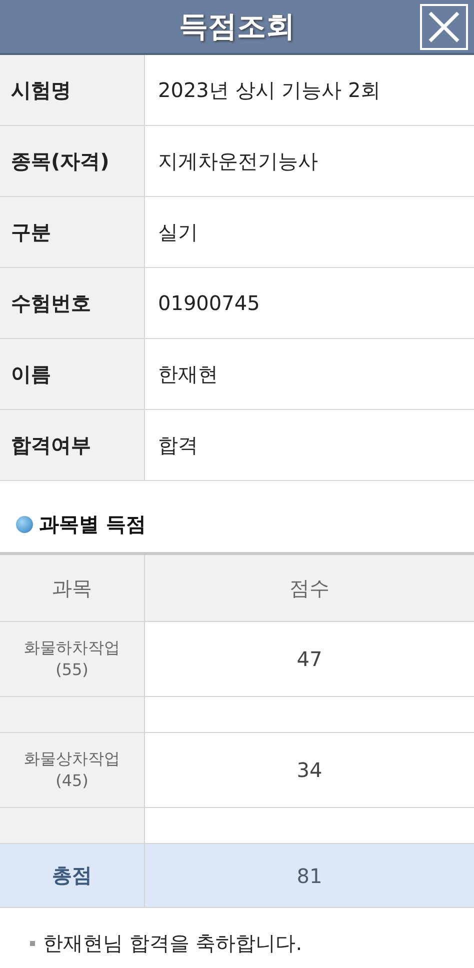  Describe the element at coordinates (60, 161) in the screenshot. I see `field-label: 종목(자격)` at that location.